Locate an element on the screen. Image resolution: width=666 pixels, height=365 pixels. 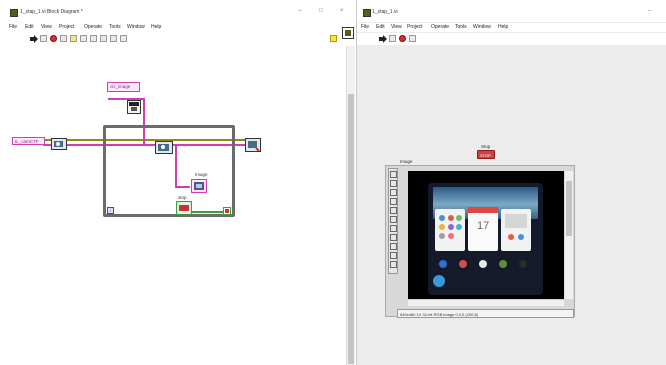
pause-icon is located at coordinates (63, 38).